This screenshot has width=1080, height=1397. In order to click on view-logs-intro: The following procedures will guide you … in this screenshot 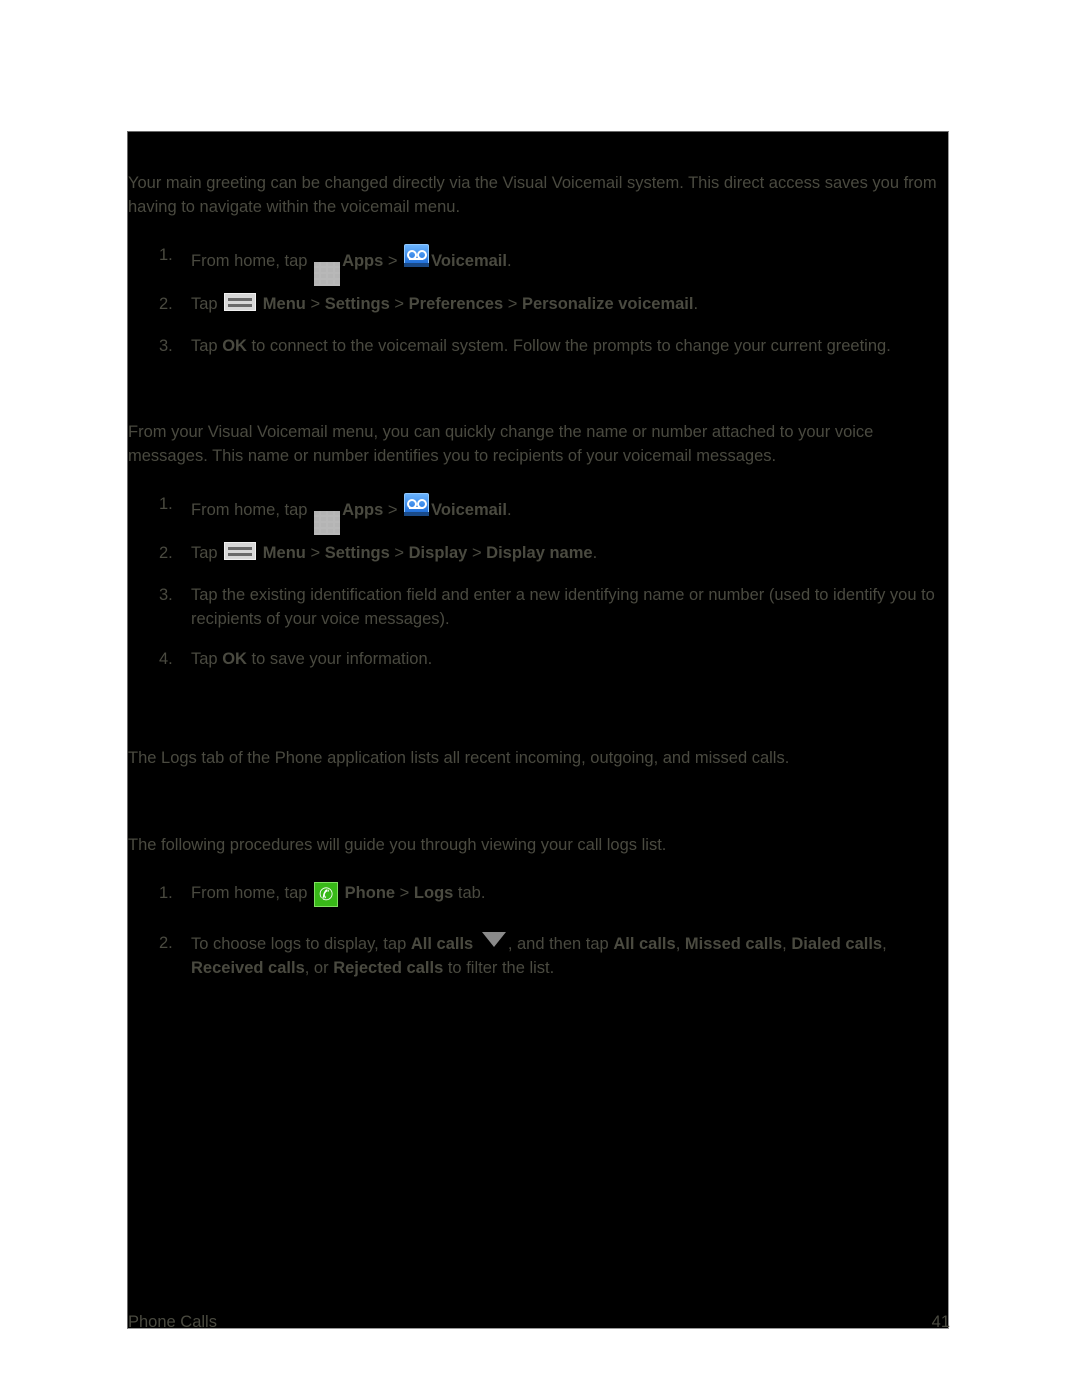, I will do `click(397, 845)`.